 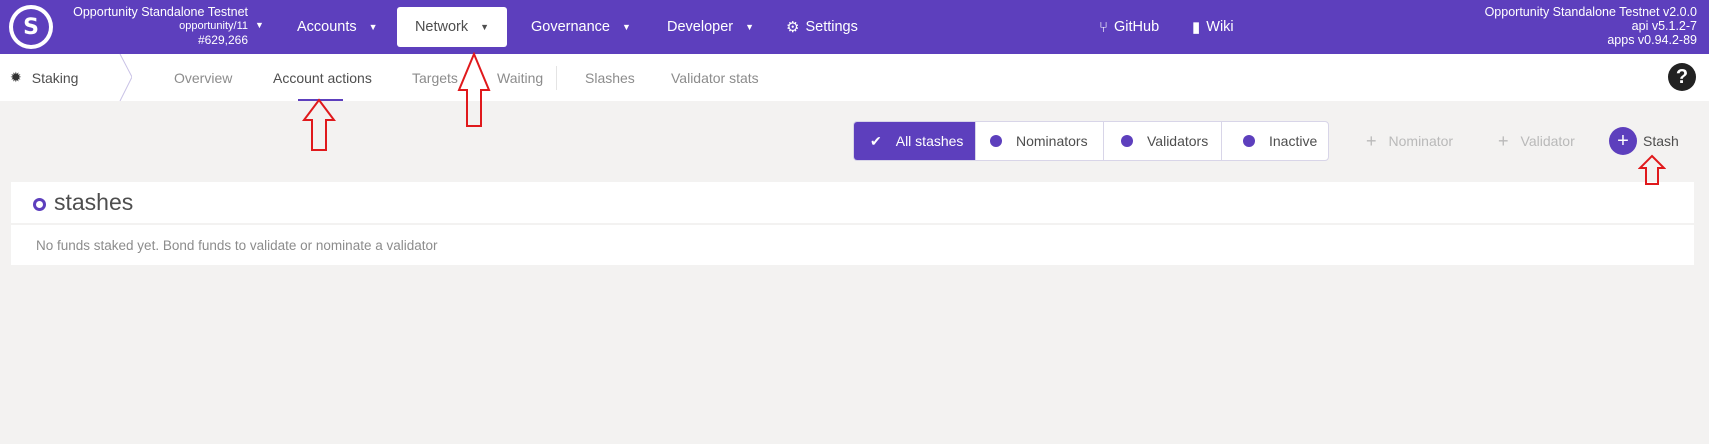 I want to click on tab-validator-stats: Validator stats, so click(x=715, y=77).